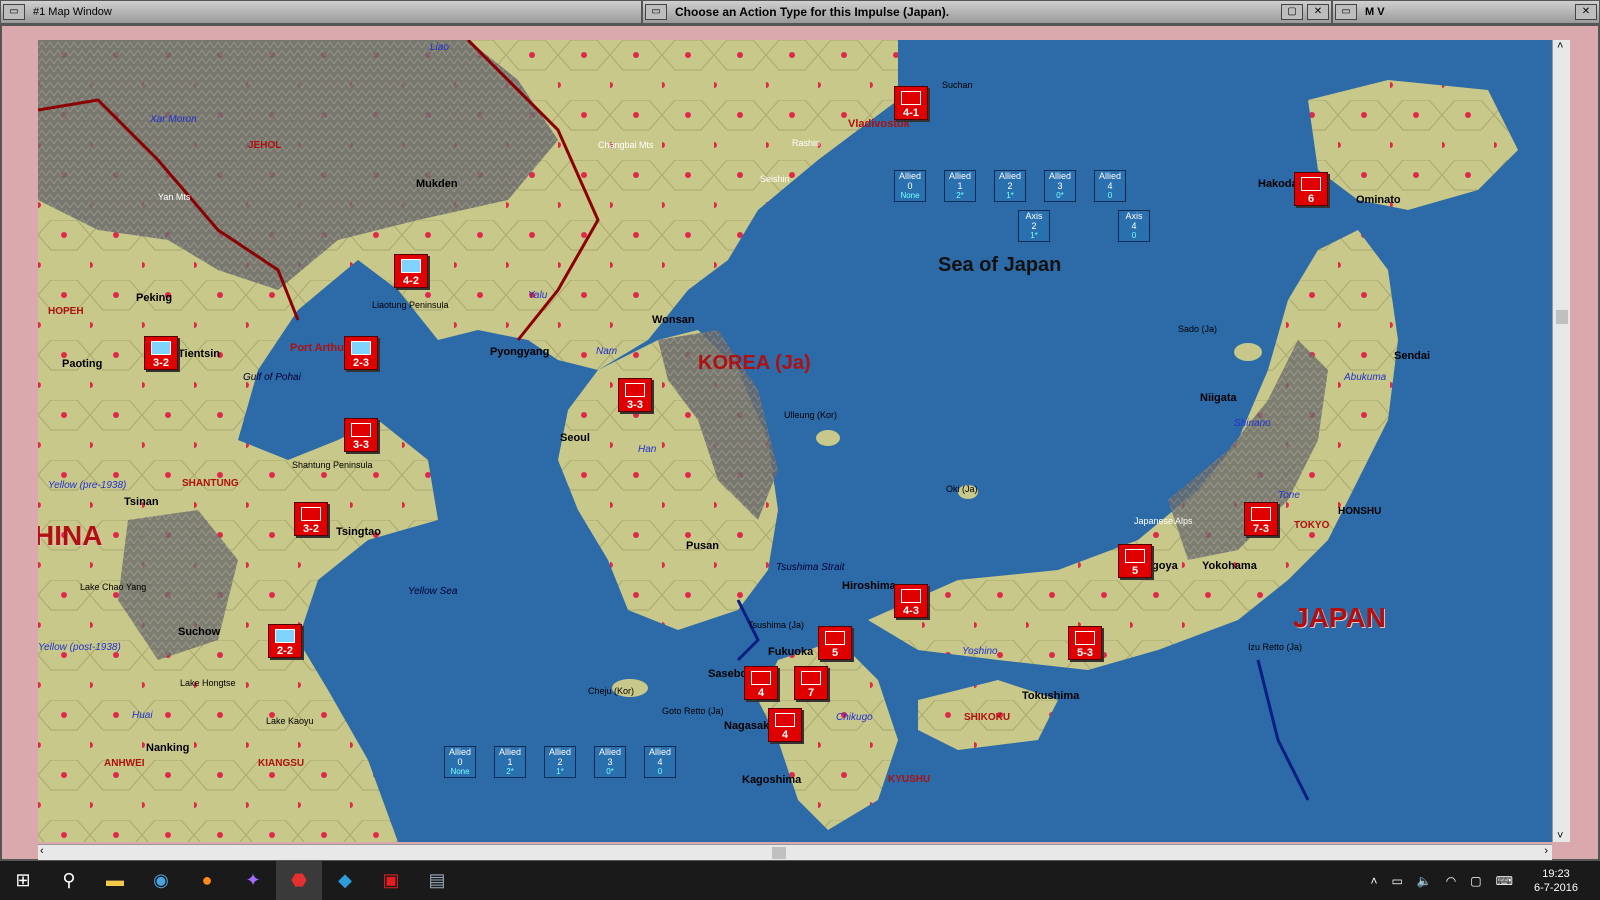 Image resolution: width=1600 pixels, height=900 pixels. I want to click on city-label: Nanking, so click(168, 748).